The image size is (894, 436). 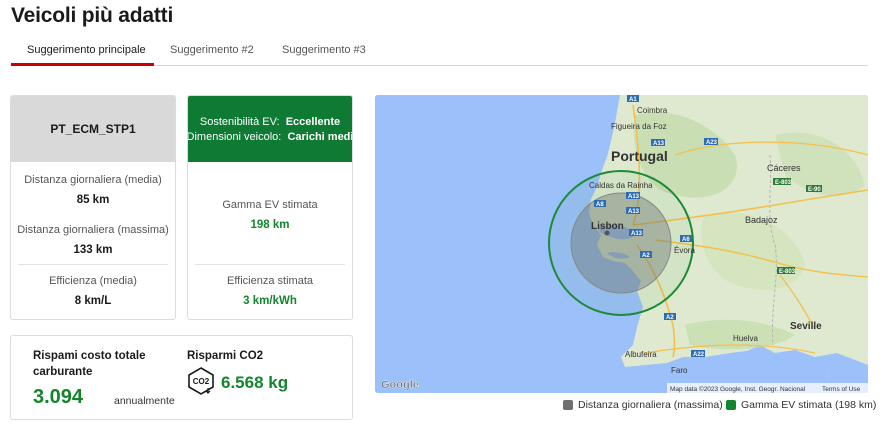 What do you see at coordinates (621, 185) in the screenshot?
I see `map-label-caldas: Caldas da Rainha` at bounding box center [621, 185].